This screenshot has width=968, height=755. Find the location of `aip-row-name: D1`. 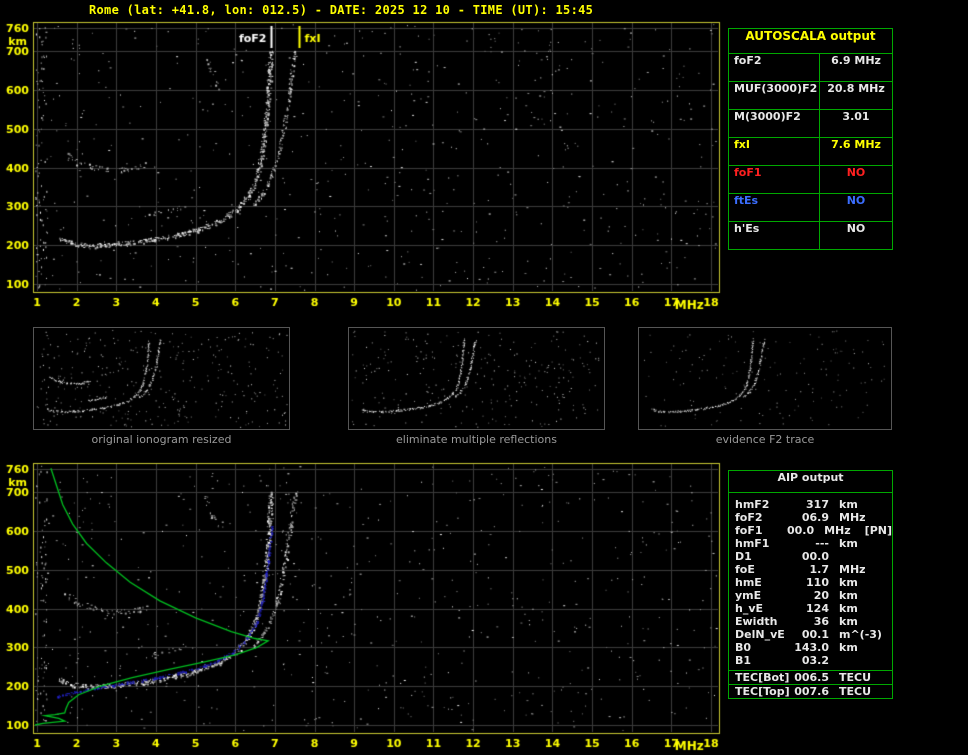

aip-row-name: D1 is located at coordinates (743, 556).